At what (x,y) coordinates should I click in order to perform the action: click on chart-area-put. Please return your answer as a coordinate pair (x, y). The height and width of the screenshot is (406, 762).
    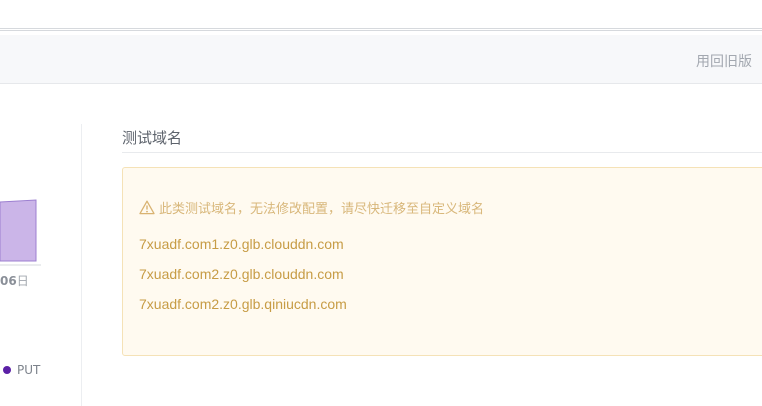
    Looking at the image, I should click on (18, 230).